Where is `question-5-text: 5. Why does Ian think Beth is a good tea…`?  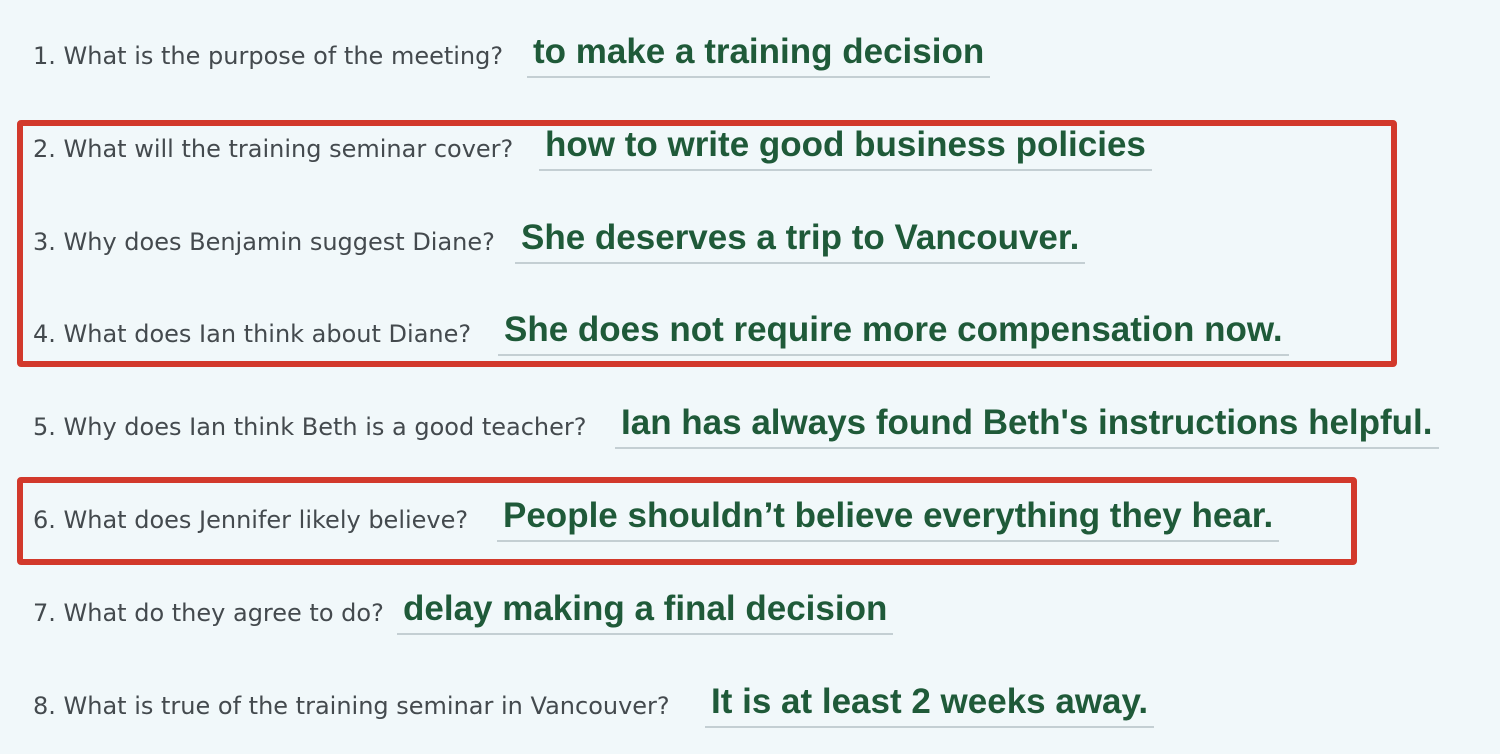 question-5-text: 5. Why does Ian think Beth is a good tea… is located at coordinates (310, 427).